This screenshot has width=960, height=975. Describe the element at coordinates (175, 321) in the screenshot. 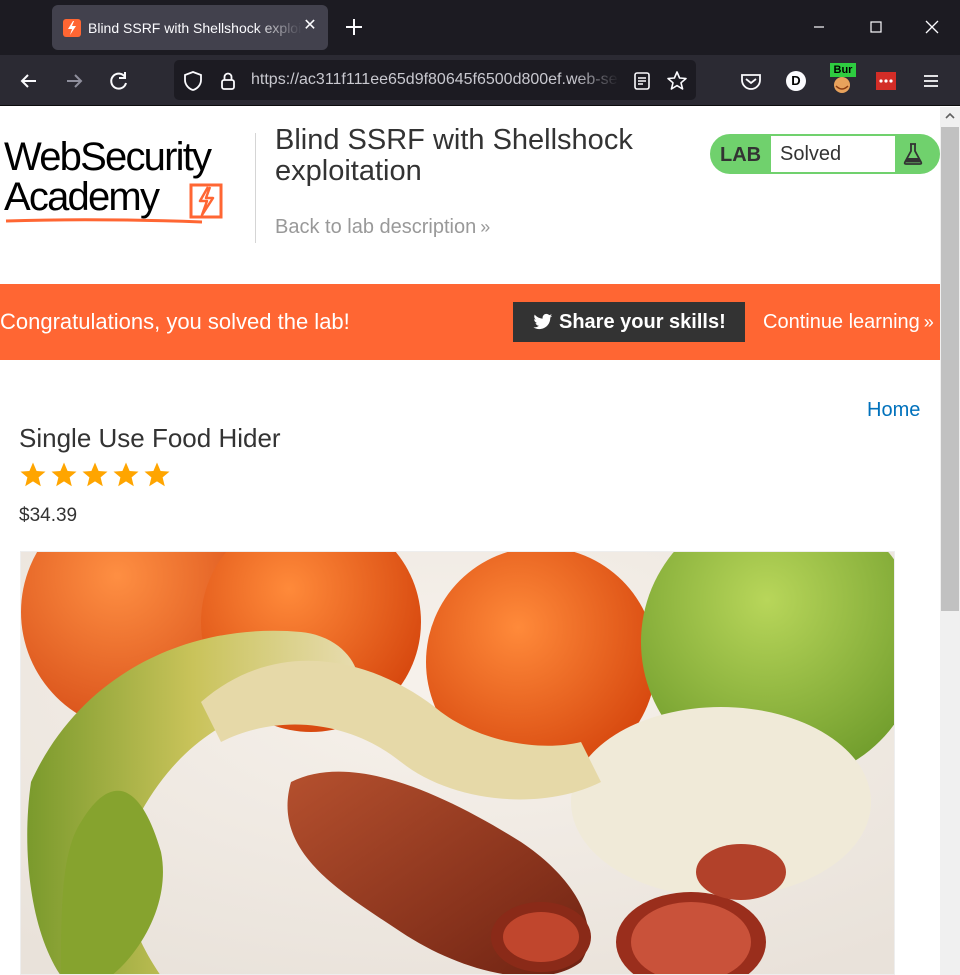

I see `congratulations-message: Congratulations, you solved the lab!` at that location.